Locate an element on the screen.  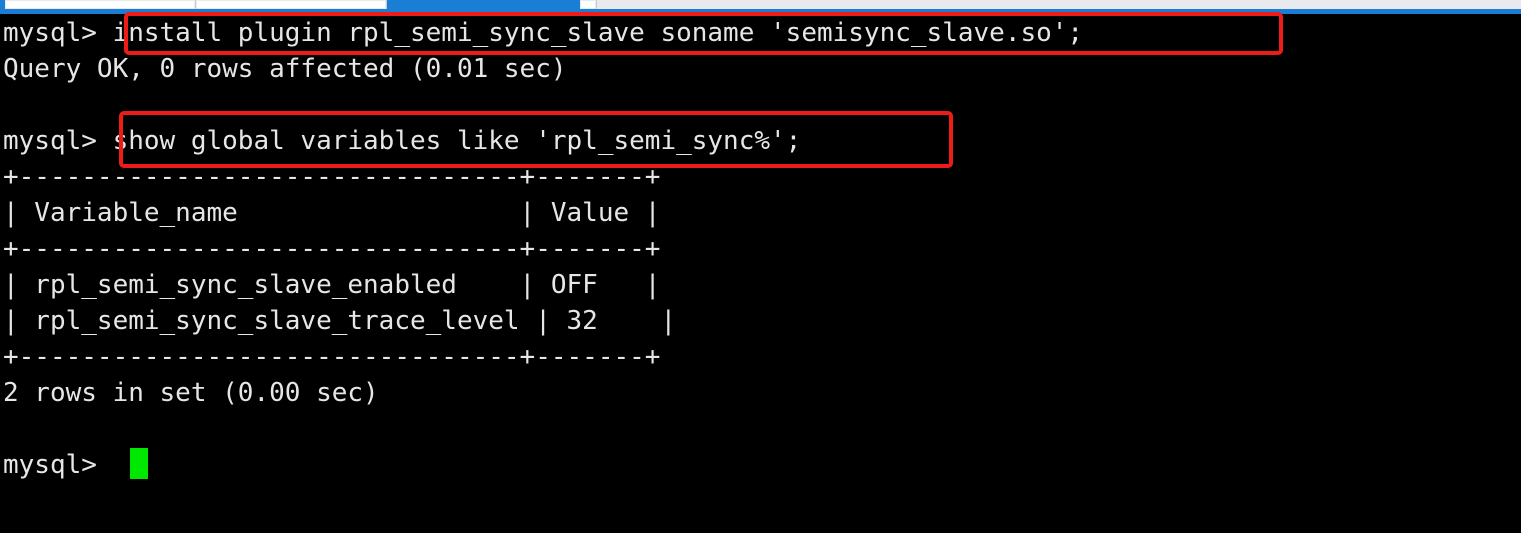
browser-tab-3-label is located at coordinates (483, 4).